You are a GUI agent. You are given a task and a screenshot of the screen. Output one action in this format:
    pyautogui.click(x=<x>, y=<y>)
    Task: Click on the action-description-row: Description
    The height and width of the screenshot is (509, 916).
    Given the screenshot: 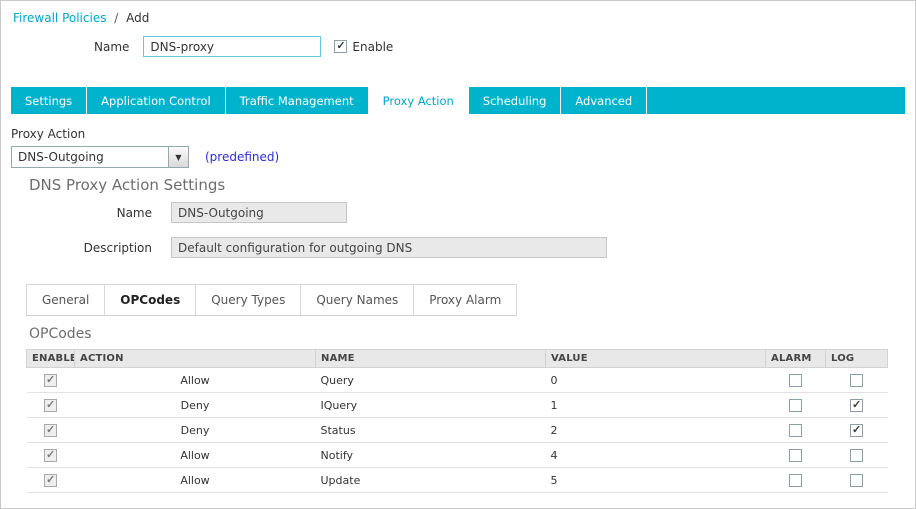 What is the action you would take?
    pyautogui.click(x=458, y=247)
    